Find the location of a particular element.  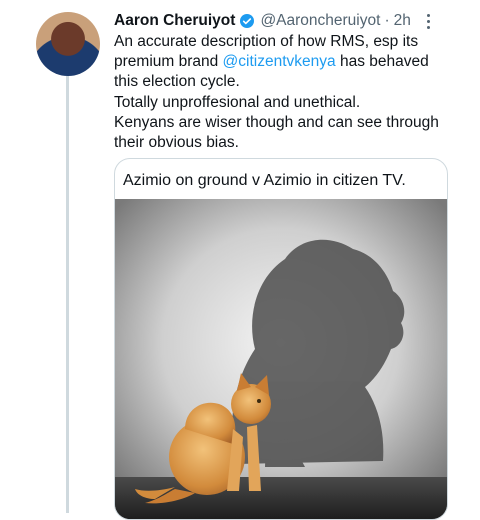

tweet-line: Totally unproffesional and unethical. is located at coordinates (237, 102).